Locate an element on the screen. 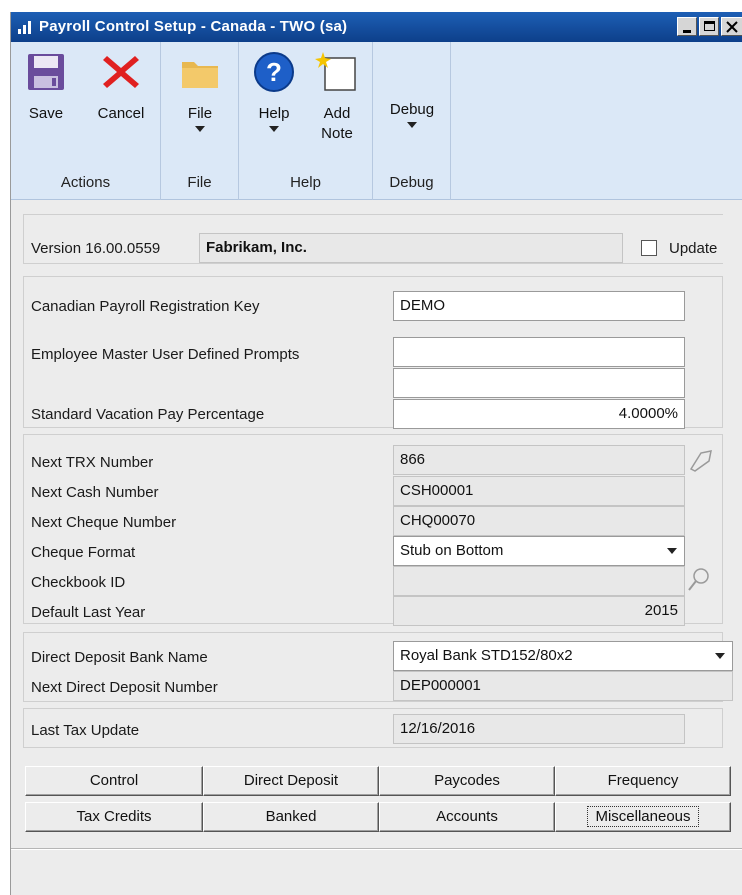 The height and width of the screenshot is (895, 742). version-label: Version 16.00.0559 is located at coordinates (96, 248).